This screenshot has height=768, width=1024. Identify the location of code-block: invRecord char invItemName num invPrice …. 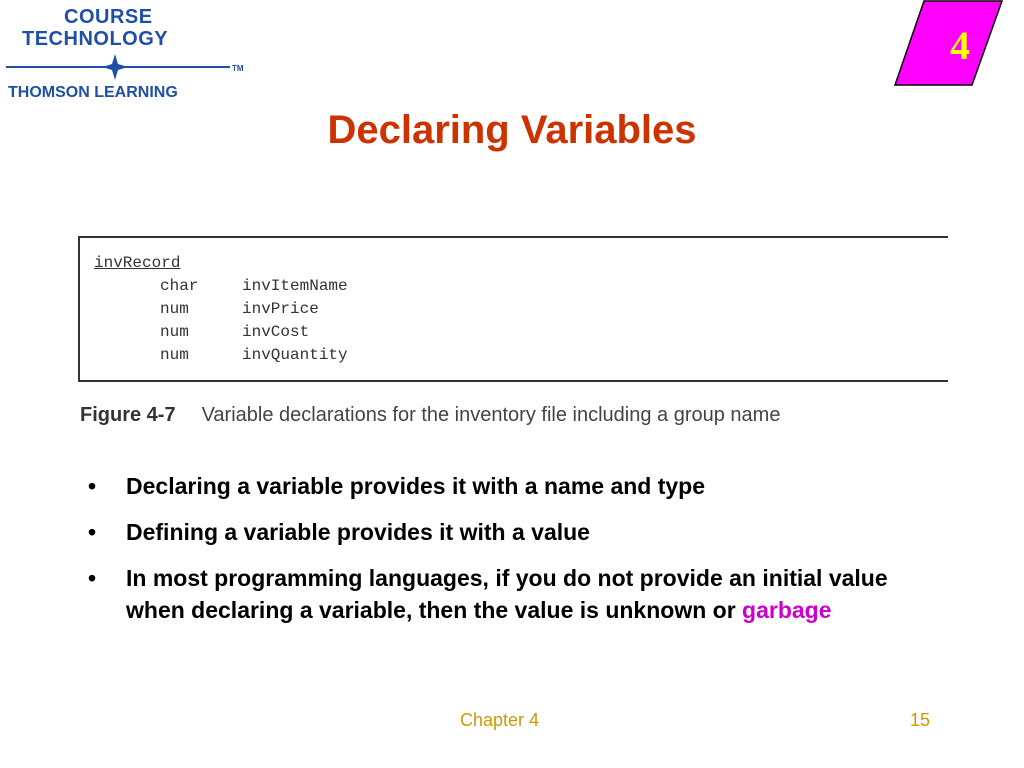
(221, 309).